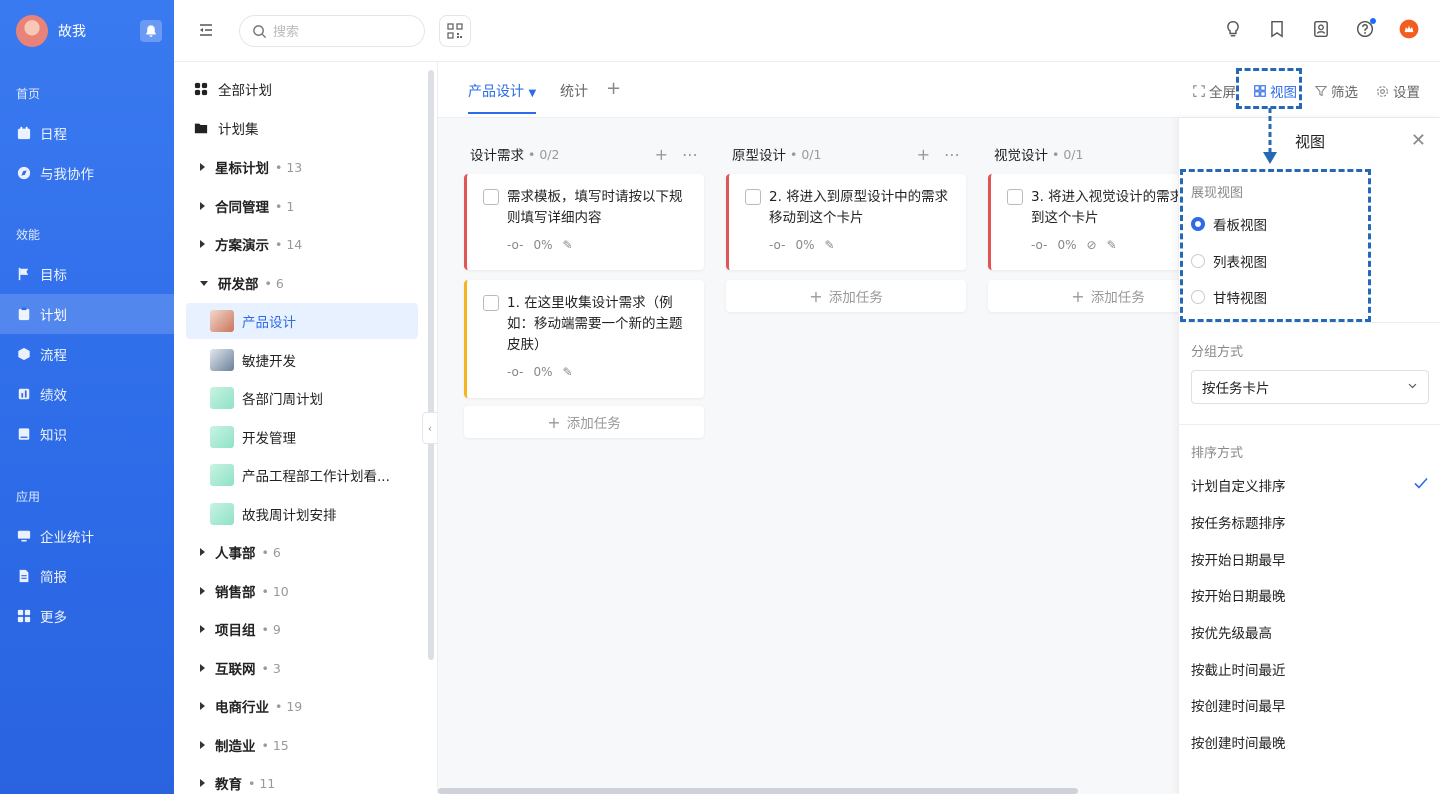 This screenshot has width=1440, height=794. What do you see at coordinates (859, 207) in the screenshot?
I see `task-title: 2. 将进入到原型设计中的需求移动到这个卡片` at bounding box center [859, 207].